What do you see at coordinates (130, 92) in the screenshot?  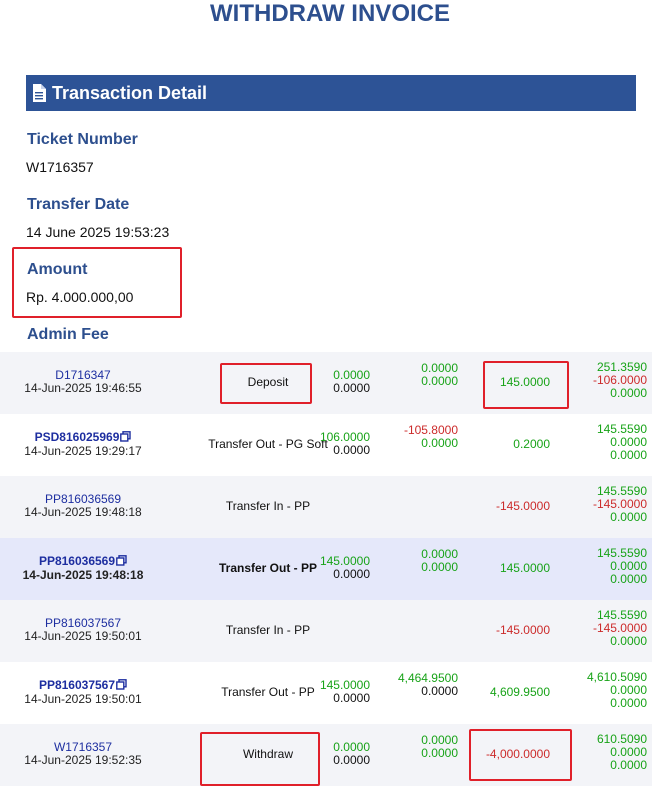 I see `section-title: Transaction Detail` at bounding box center [130, 92].